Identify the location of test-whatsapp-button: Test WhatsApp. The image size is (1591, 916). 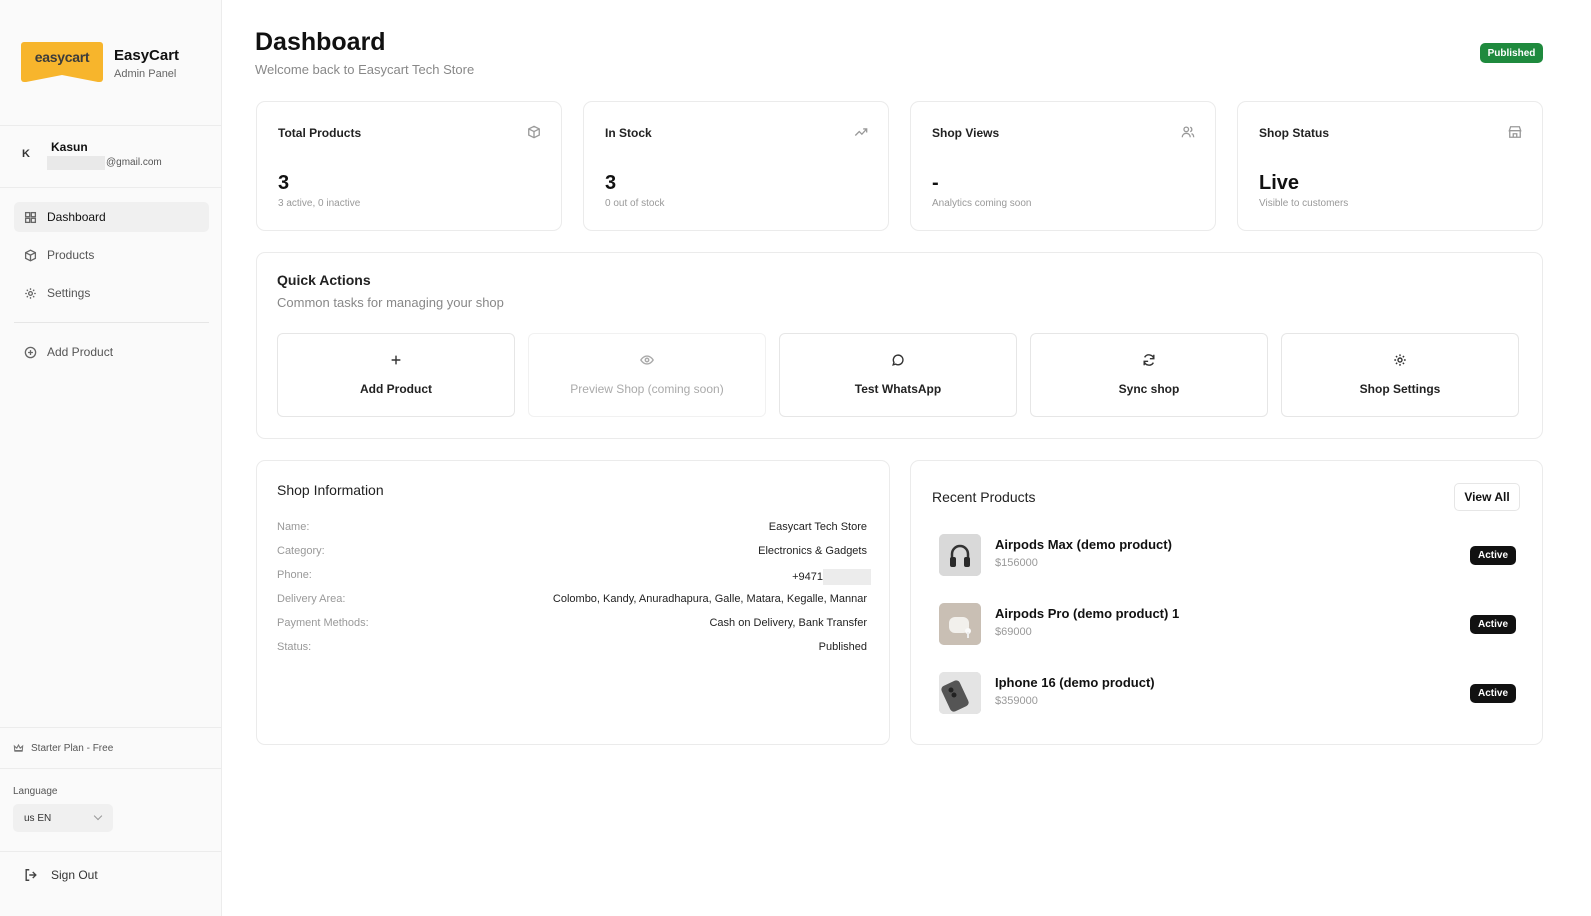
(898, 375).